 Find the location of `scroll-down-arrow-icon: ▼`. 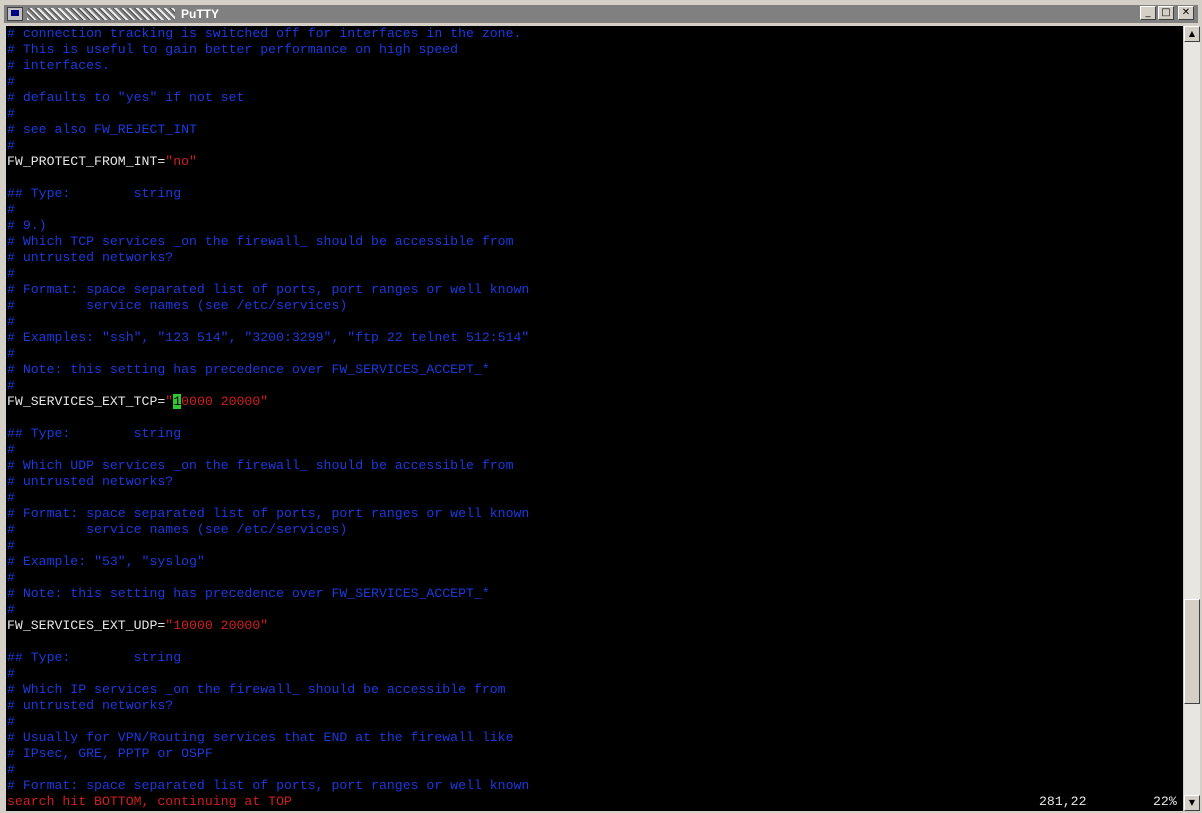

scroll-down-arrow-icon: ▼ is located at coordinates (1192, 803).